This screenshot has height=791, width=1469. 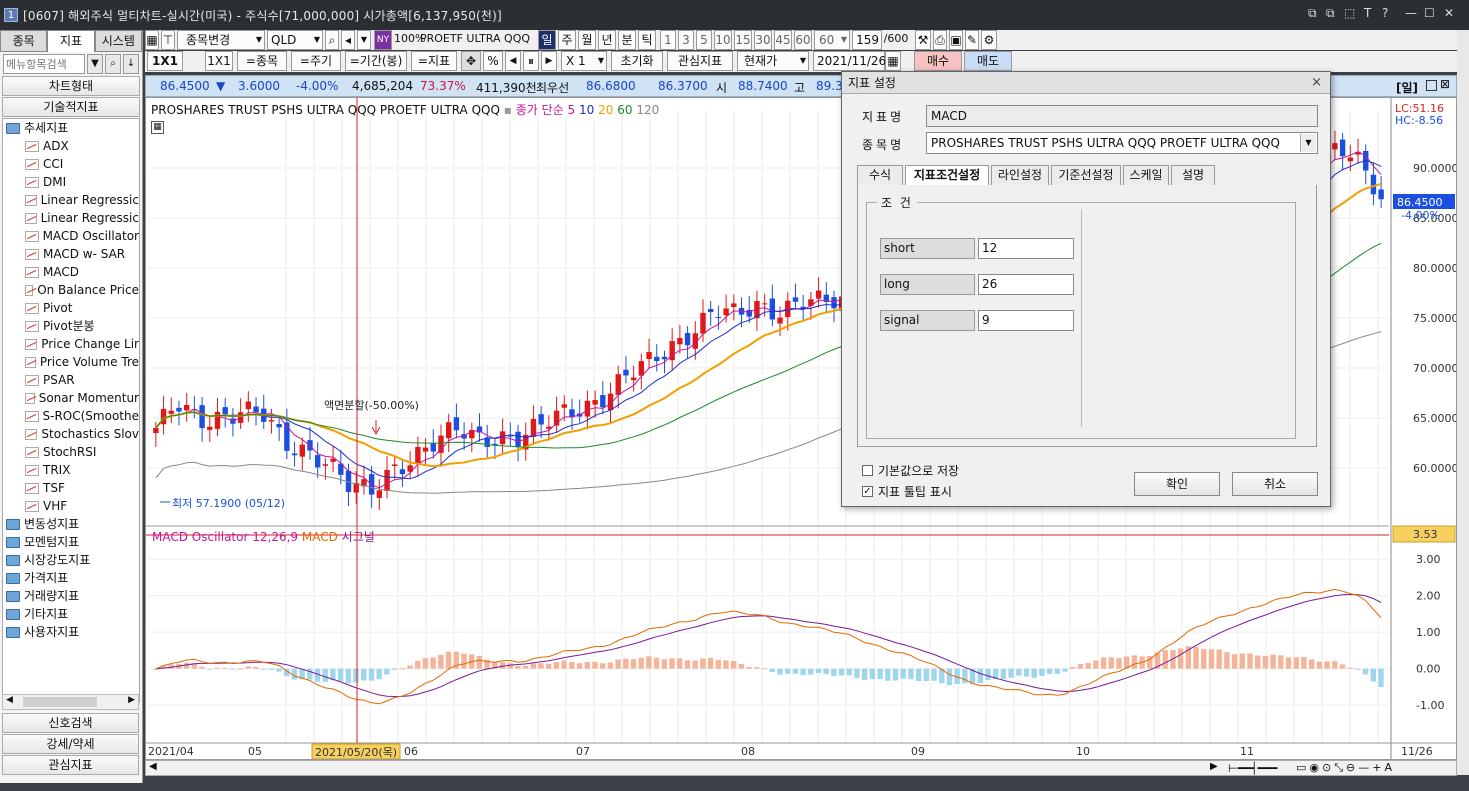 What do you see at coordinates (803, 40) in the screenshot?
I see `num-60: 60` at bounding box center [803, 40].